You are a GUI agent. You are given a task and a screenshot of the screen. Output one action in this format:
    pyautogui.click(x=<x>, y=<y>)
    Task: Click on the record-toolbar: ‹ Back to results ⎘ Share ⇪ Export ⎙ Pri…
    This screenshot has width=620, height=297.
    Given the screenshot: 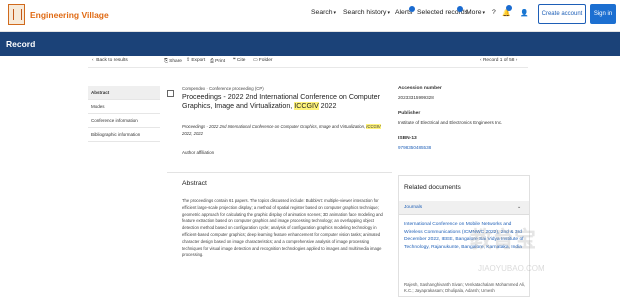 What is the action you would take?
    pyautogui.click(x=308, y=62)
    